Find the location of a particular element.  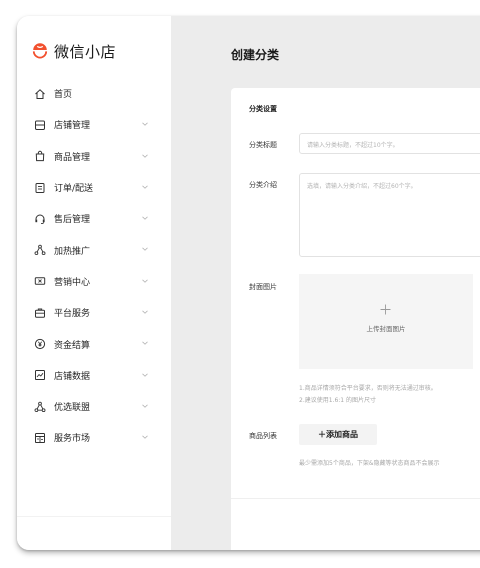

cover-upload-area: 上传封面图片 is located at coordinates (386, 321).